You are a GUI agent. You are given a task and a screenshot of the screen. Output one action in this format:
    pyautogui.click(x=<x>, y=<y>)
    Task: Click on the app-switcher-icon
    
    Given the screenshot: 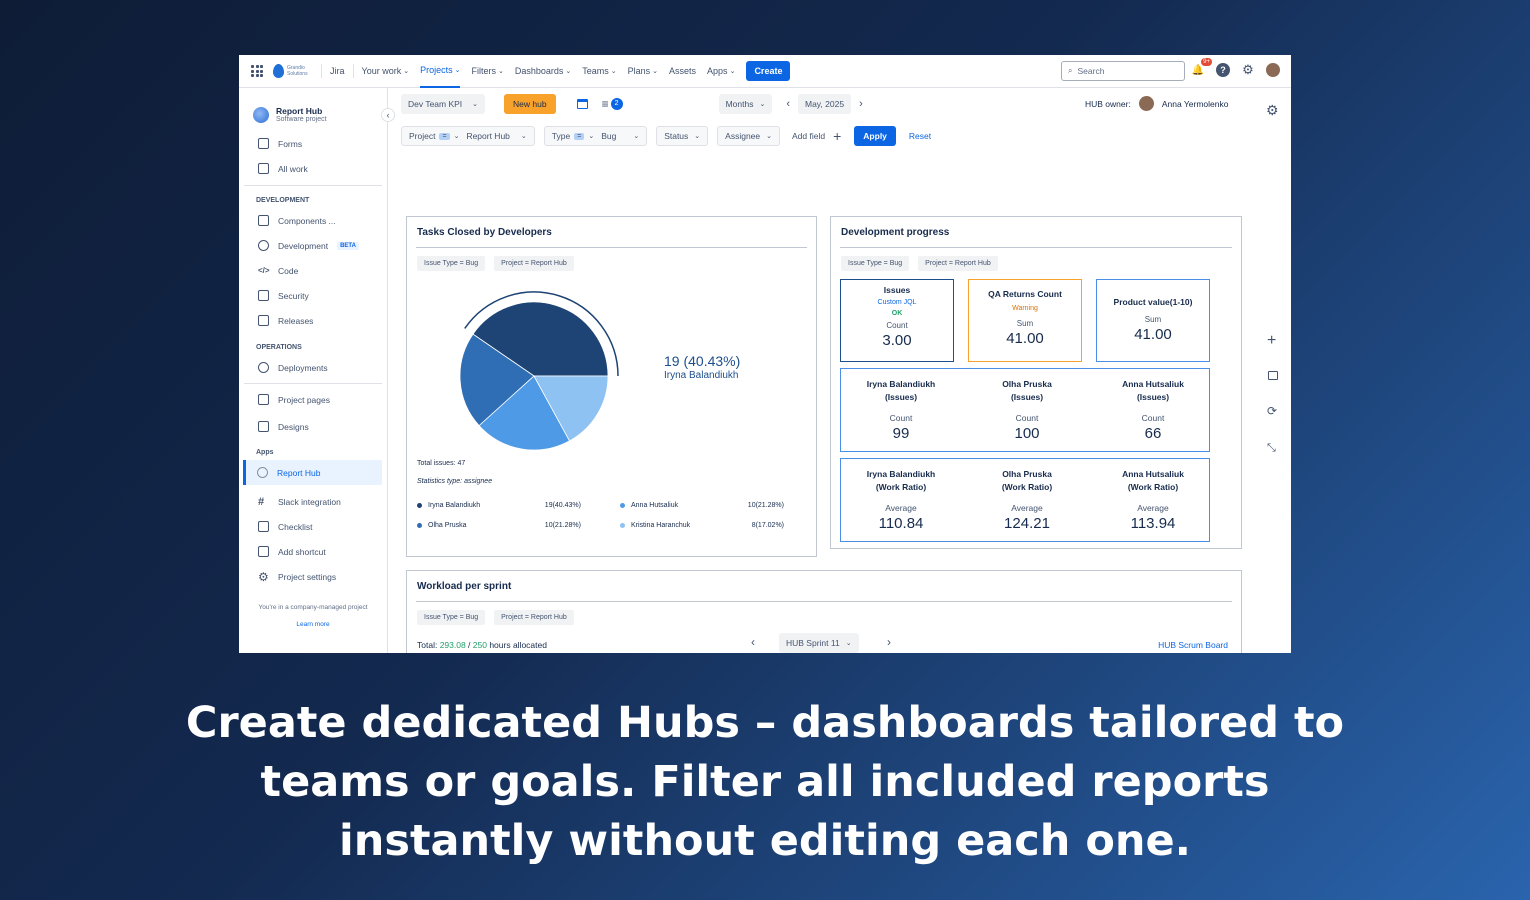 What is the action you would take?
    pyautogui.click(x=257, y=71)
    